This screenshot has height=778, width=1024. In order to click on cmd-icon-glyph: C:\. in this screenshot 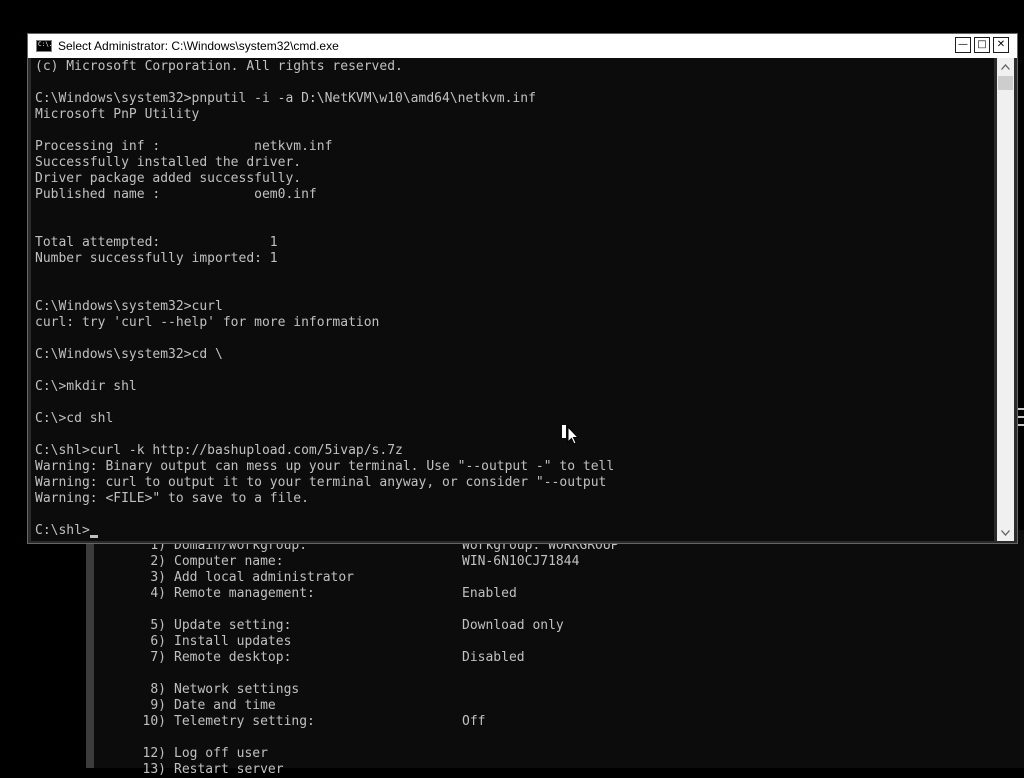, I will do `click(45, 44)`.